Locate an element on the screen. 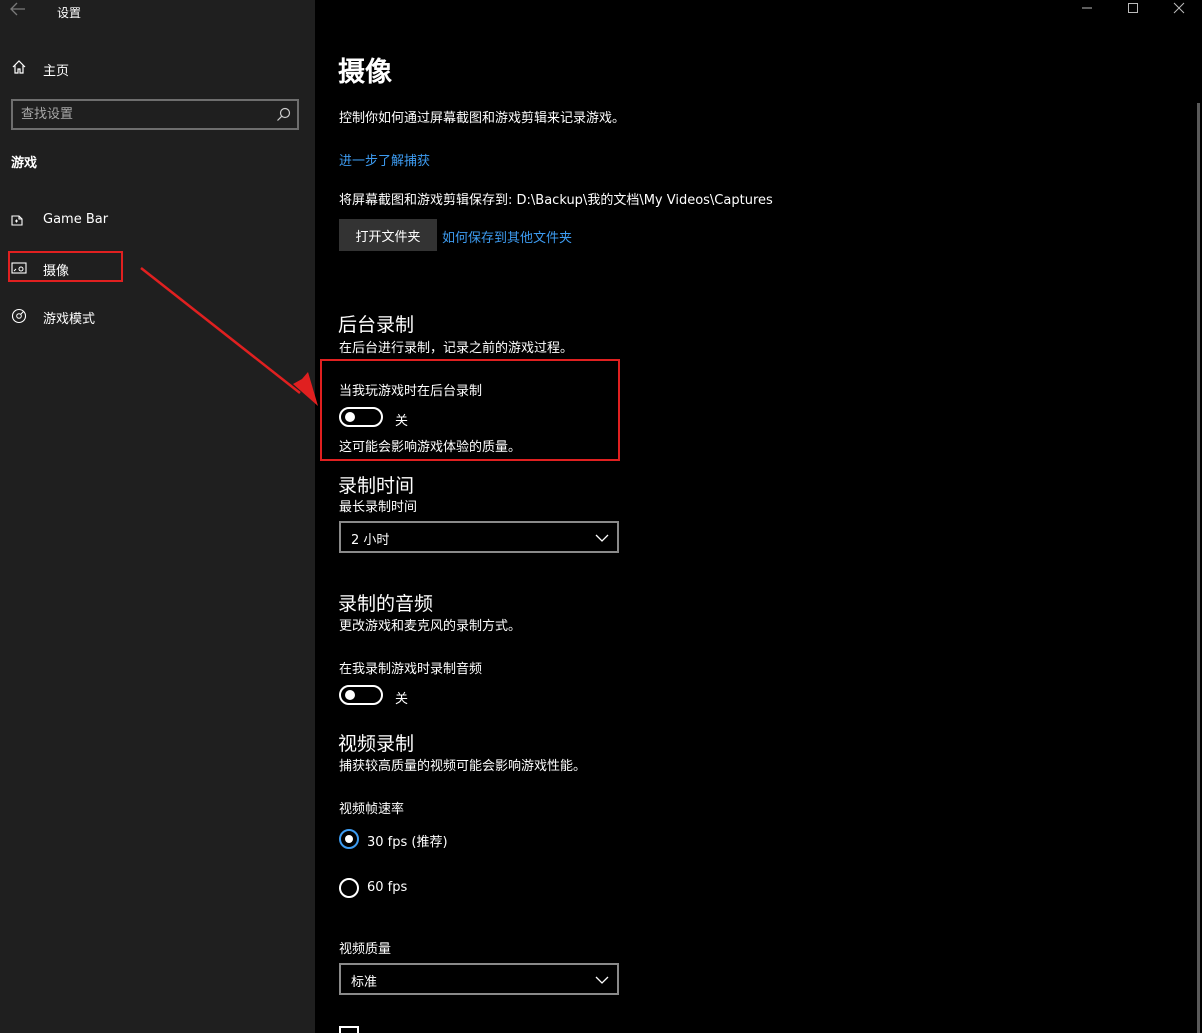 This screenshot has width=1202, height=1033. sidebar-item-label: 游戏模式 is located at coordinates (69, 319).